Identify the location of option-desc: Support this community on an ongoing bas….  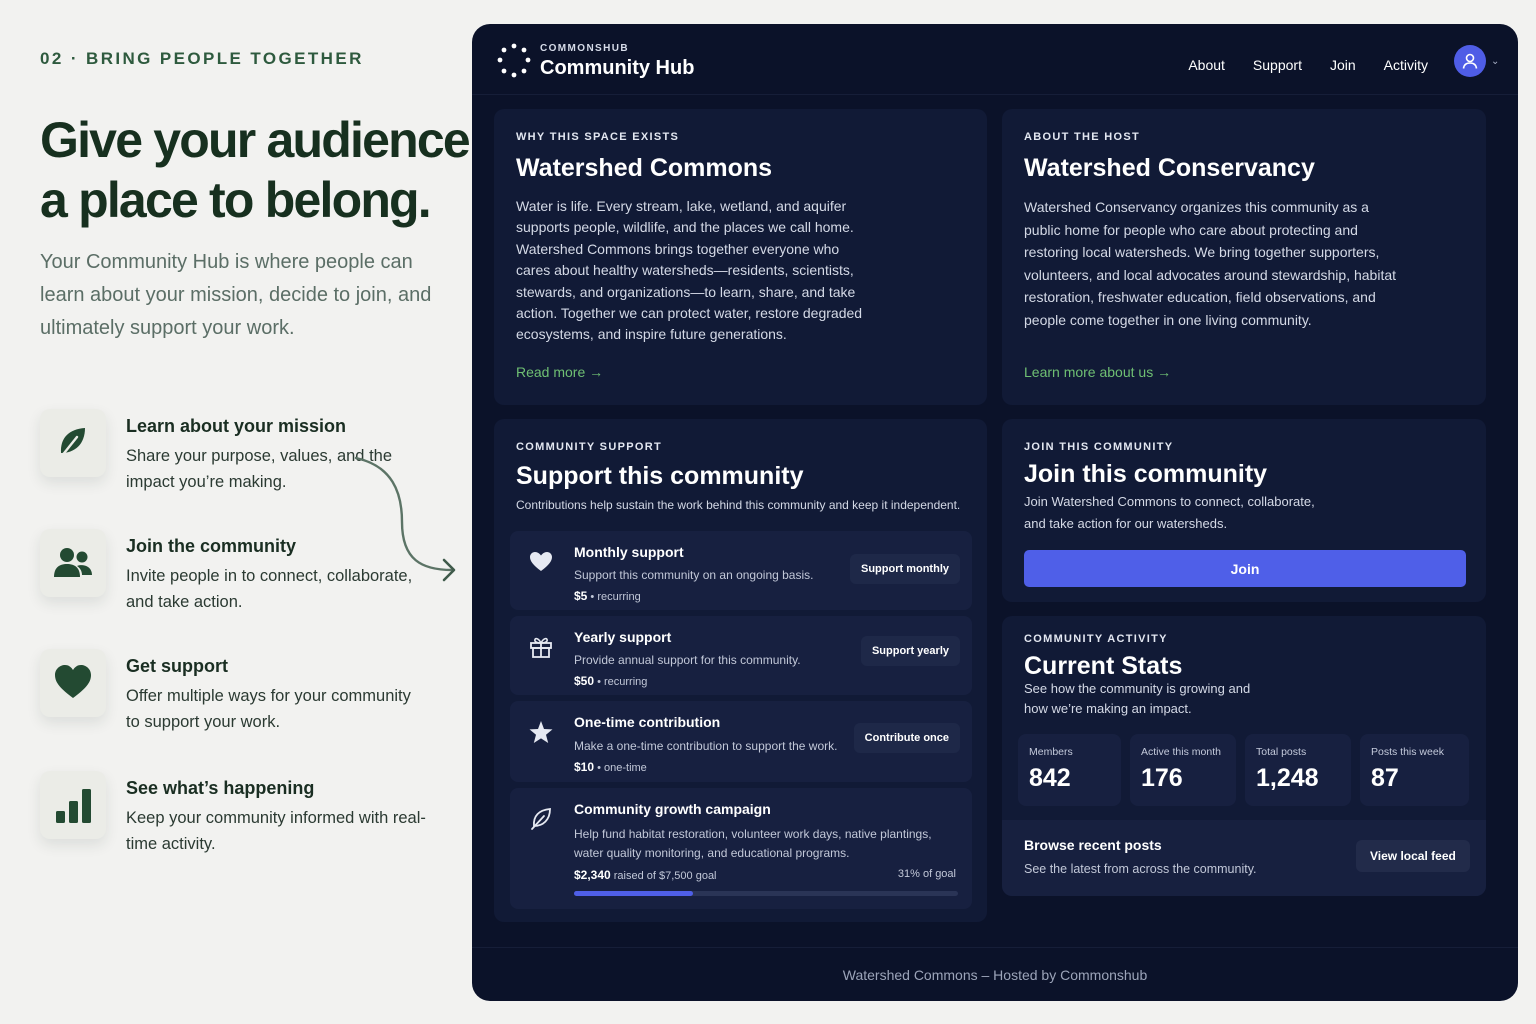
(694, 575).